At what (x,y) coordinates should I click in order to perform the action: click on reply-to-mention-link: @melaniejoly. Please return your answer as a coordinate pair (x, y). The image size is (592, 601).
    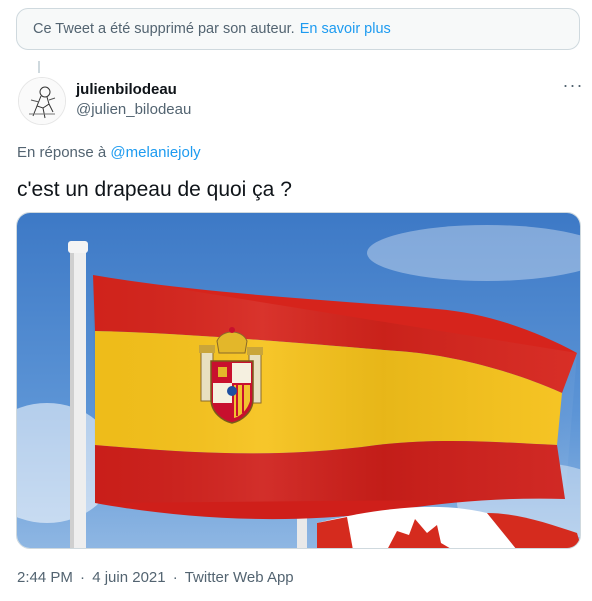
    Looking at the image, I should click on (155, 152).